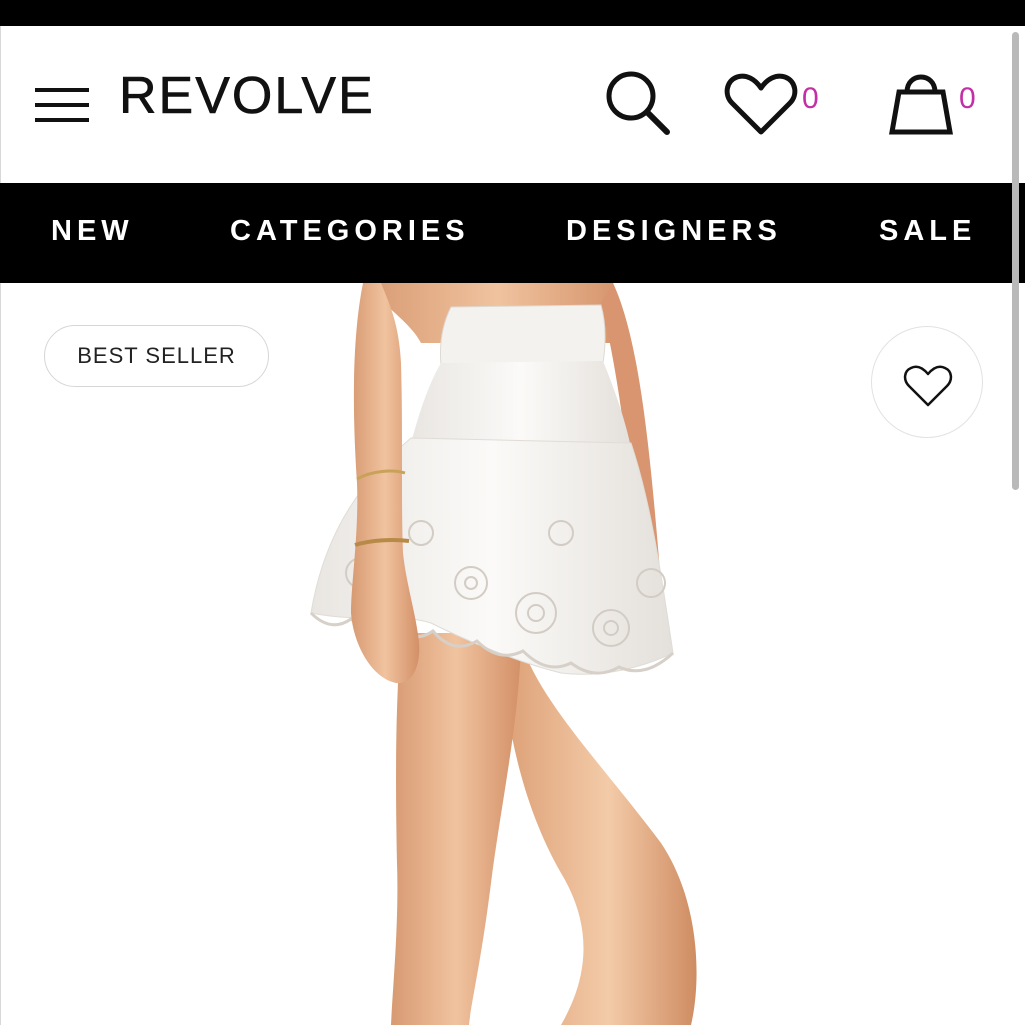 The height and width of the screenshot is (1025, 1025). Describe the element at coordinates (247, 96) in the screenshot. I see `brand-logo: REVOLVE` at that location.